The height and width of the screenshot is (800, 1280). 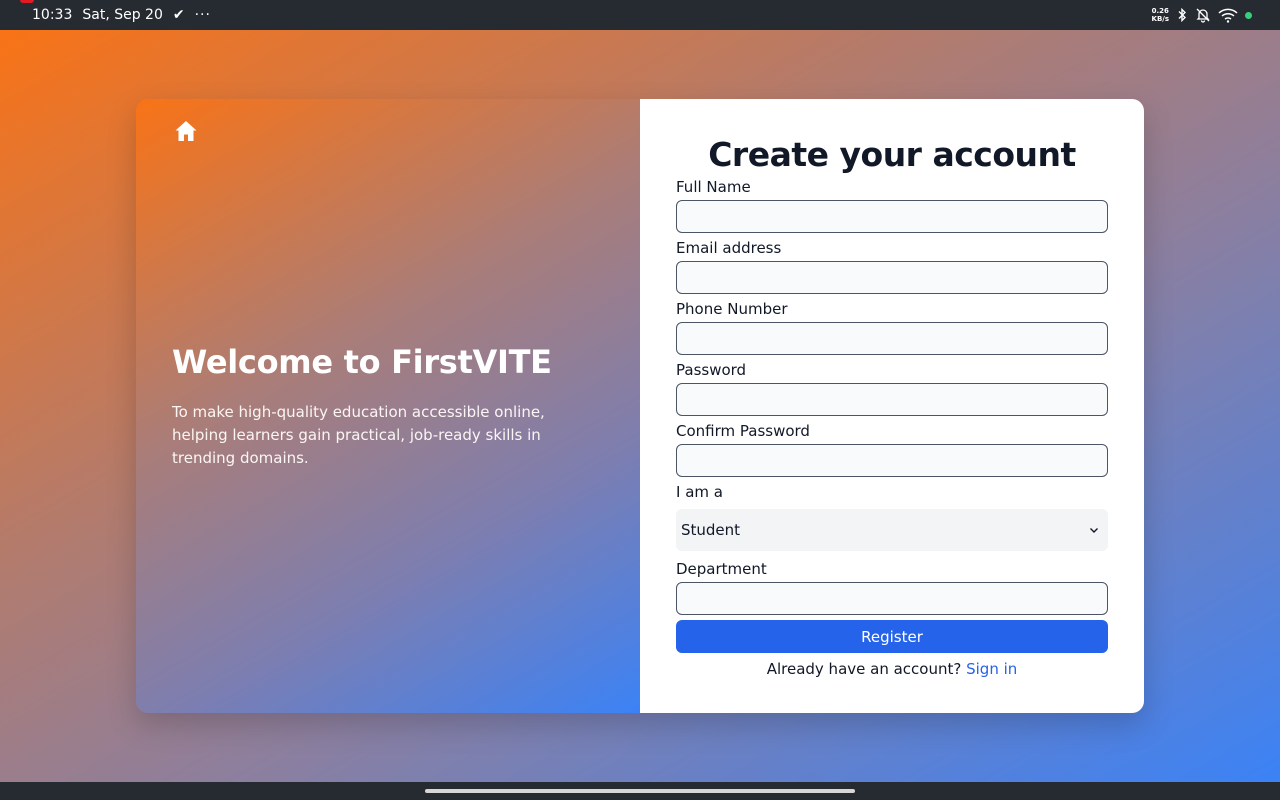 What do you see at coordinates (1248, 15) in the screenshot?
I see `active-dot-indicator` at bounding box center [1248, 15].